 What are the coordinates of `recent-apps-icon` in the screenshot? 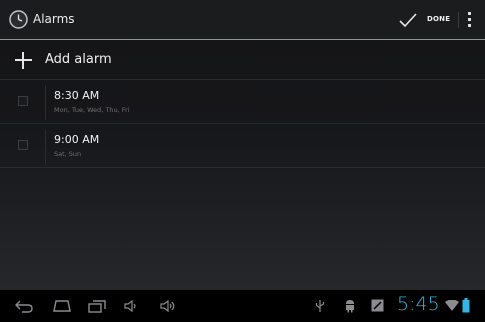 It's located at (97, 306).